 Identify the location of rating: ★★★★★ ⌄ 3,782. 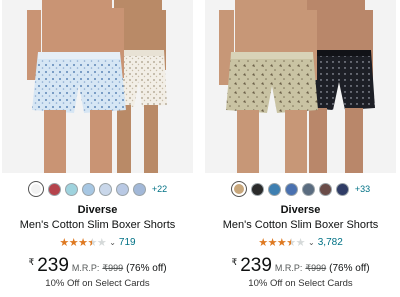
(300, 242).